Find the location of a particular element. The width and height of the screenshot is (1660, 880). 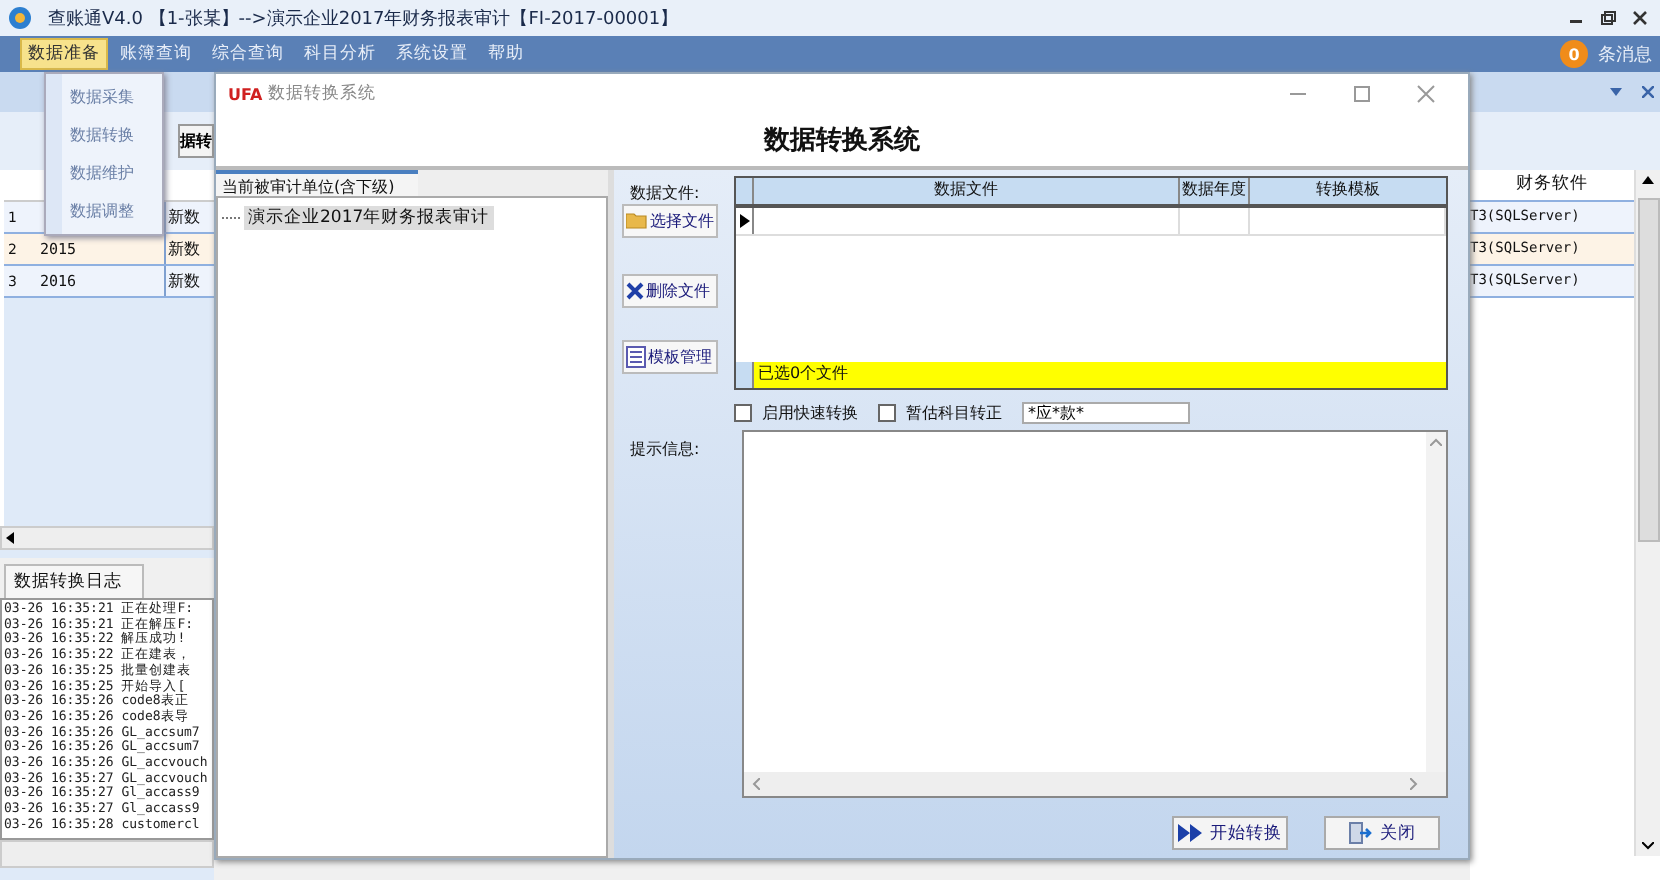

folder-icon is located at coordinates (637, 221).